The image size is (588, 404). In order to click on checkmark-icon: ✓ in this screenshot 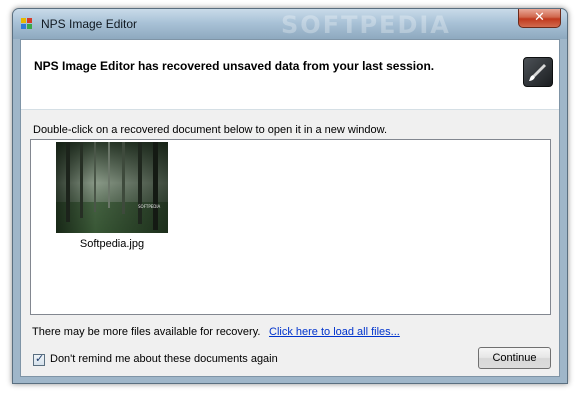, I will do `click(40, 358)`.